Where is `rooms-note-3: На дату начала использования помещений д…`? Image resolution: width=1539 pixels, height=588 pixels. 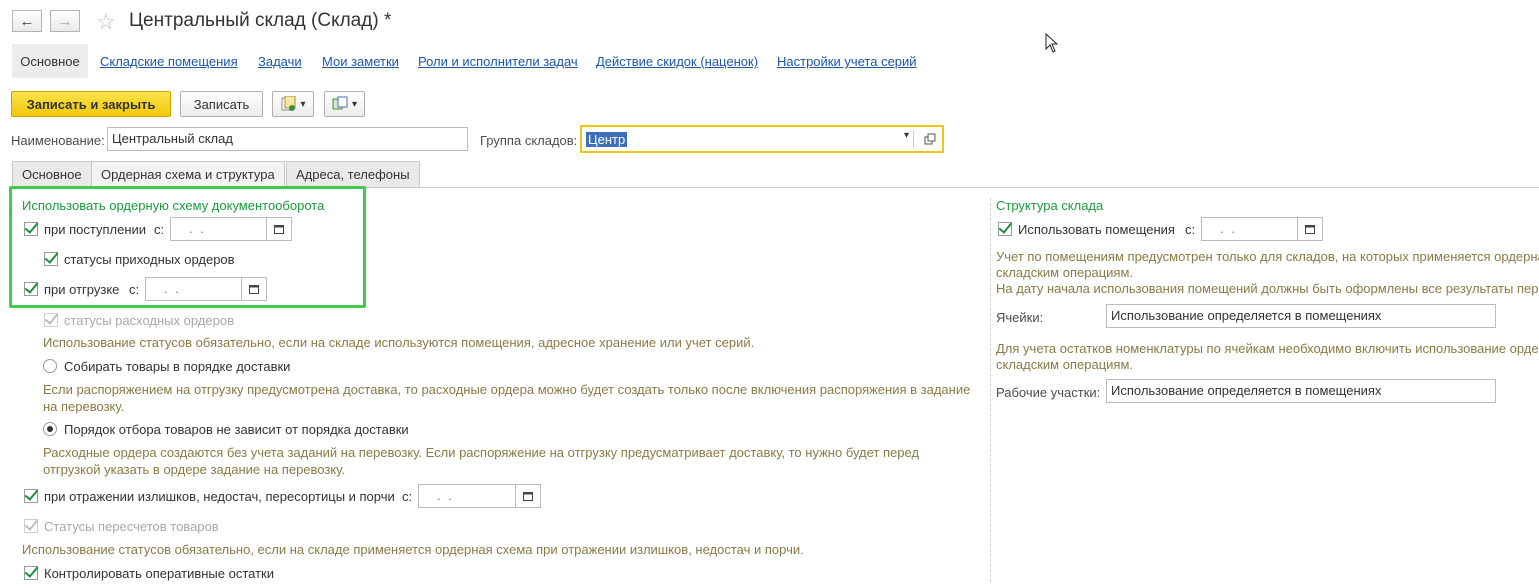 rooms-note-3: На дату начала использования помещений д… is located at coordinates (1267, 288).